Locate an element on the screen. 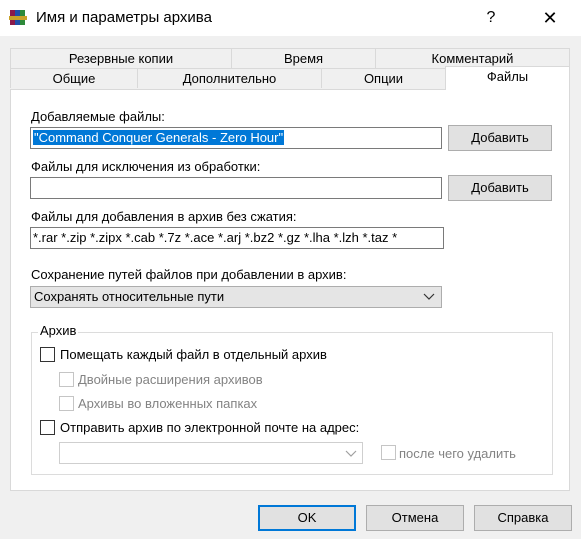 This screenshot has width=581, height=539. save-paths-select: Сохранять относительные пути is located at coordinates (236, 297).